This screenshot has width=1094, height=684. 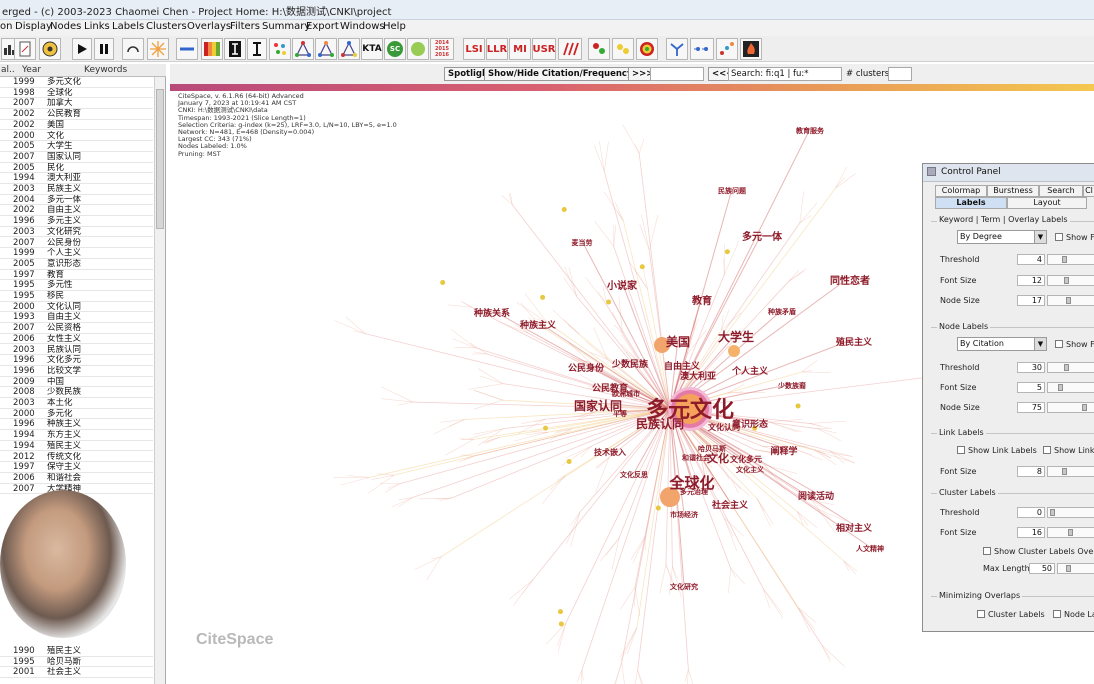 I want to click on node-label: 欧洲城市, so click(x=626, y=394).